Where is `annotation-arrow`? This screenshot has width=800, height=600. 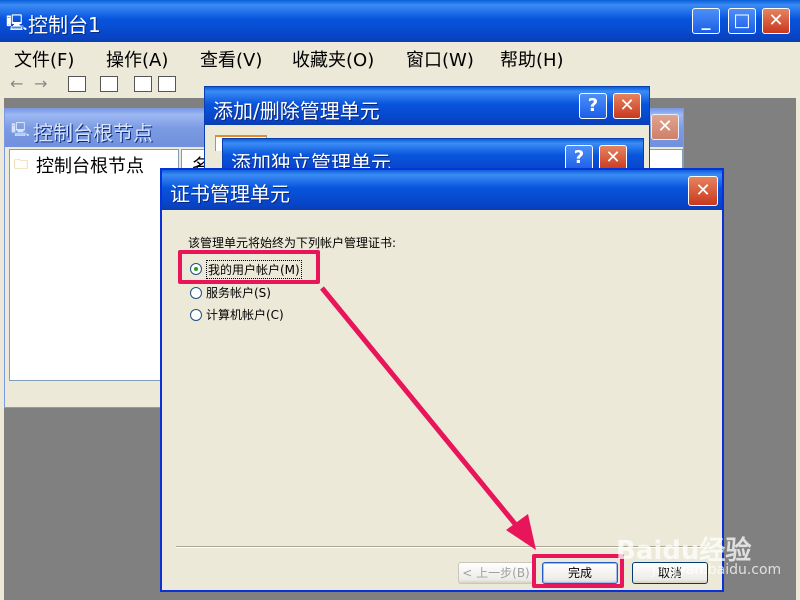
annotation-arrow is located at coordinates (428, 418).